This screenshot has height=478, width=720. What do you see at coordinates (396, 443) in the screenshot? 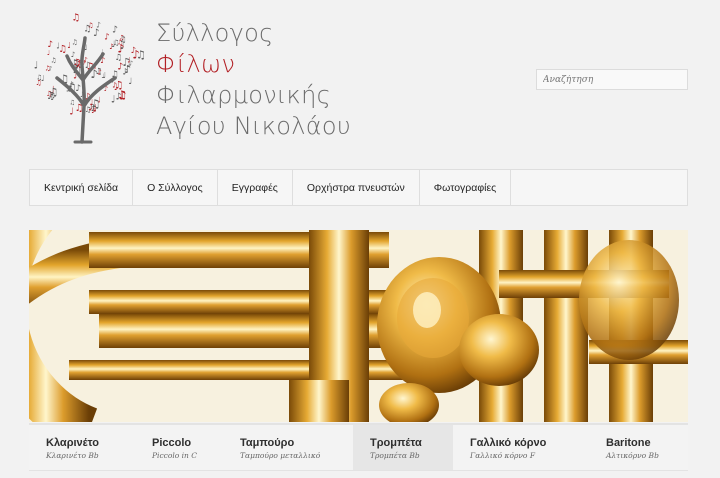
I see `tab-title: Τρομπέτα` at bounding box center [396, 443].